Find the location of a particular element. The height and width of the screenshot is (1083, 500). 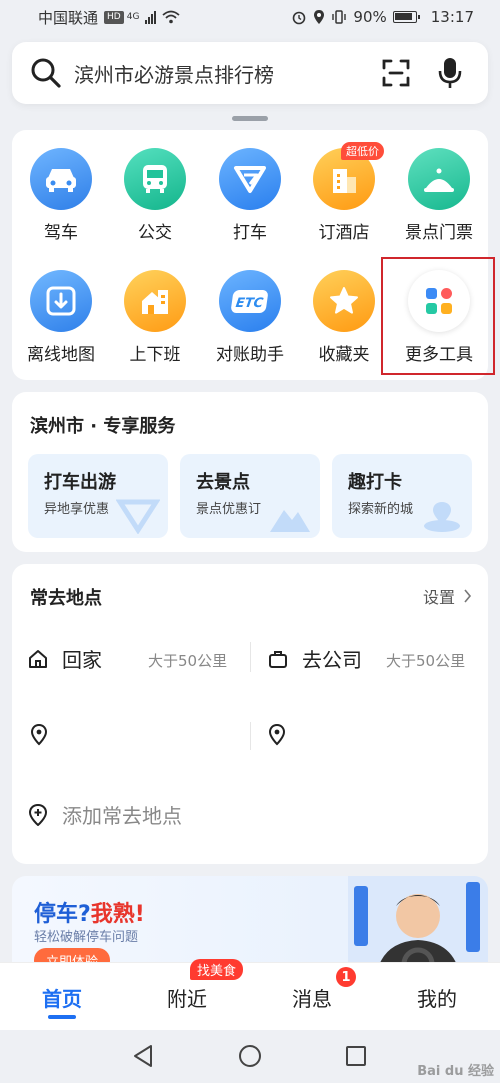

tool-bus: 公交 is located at coordinates (155, 195).